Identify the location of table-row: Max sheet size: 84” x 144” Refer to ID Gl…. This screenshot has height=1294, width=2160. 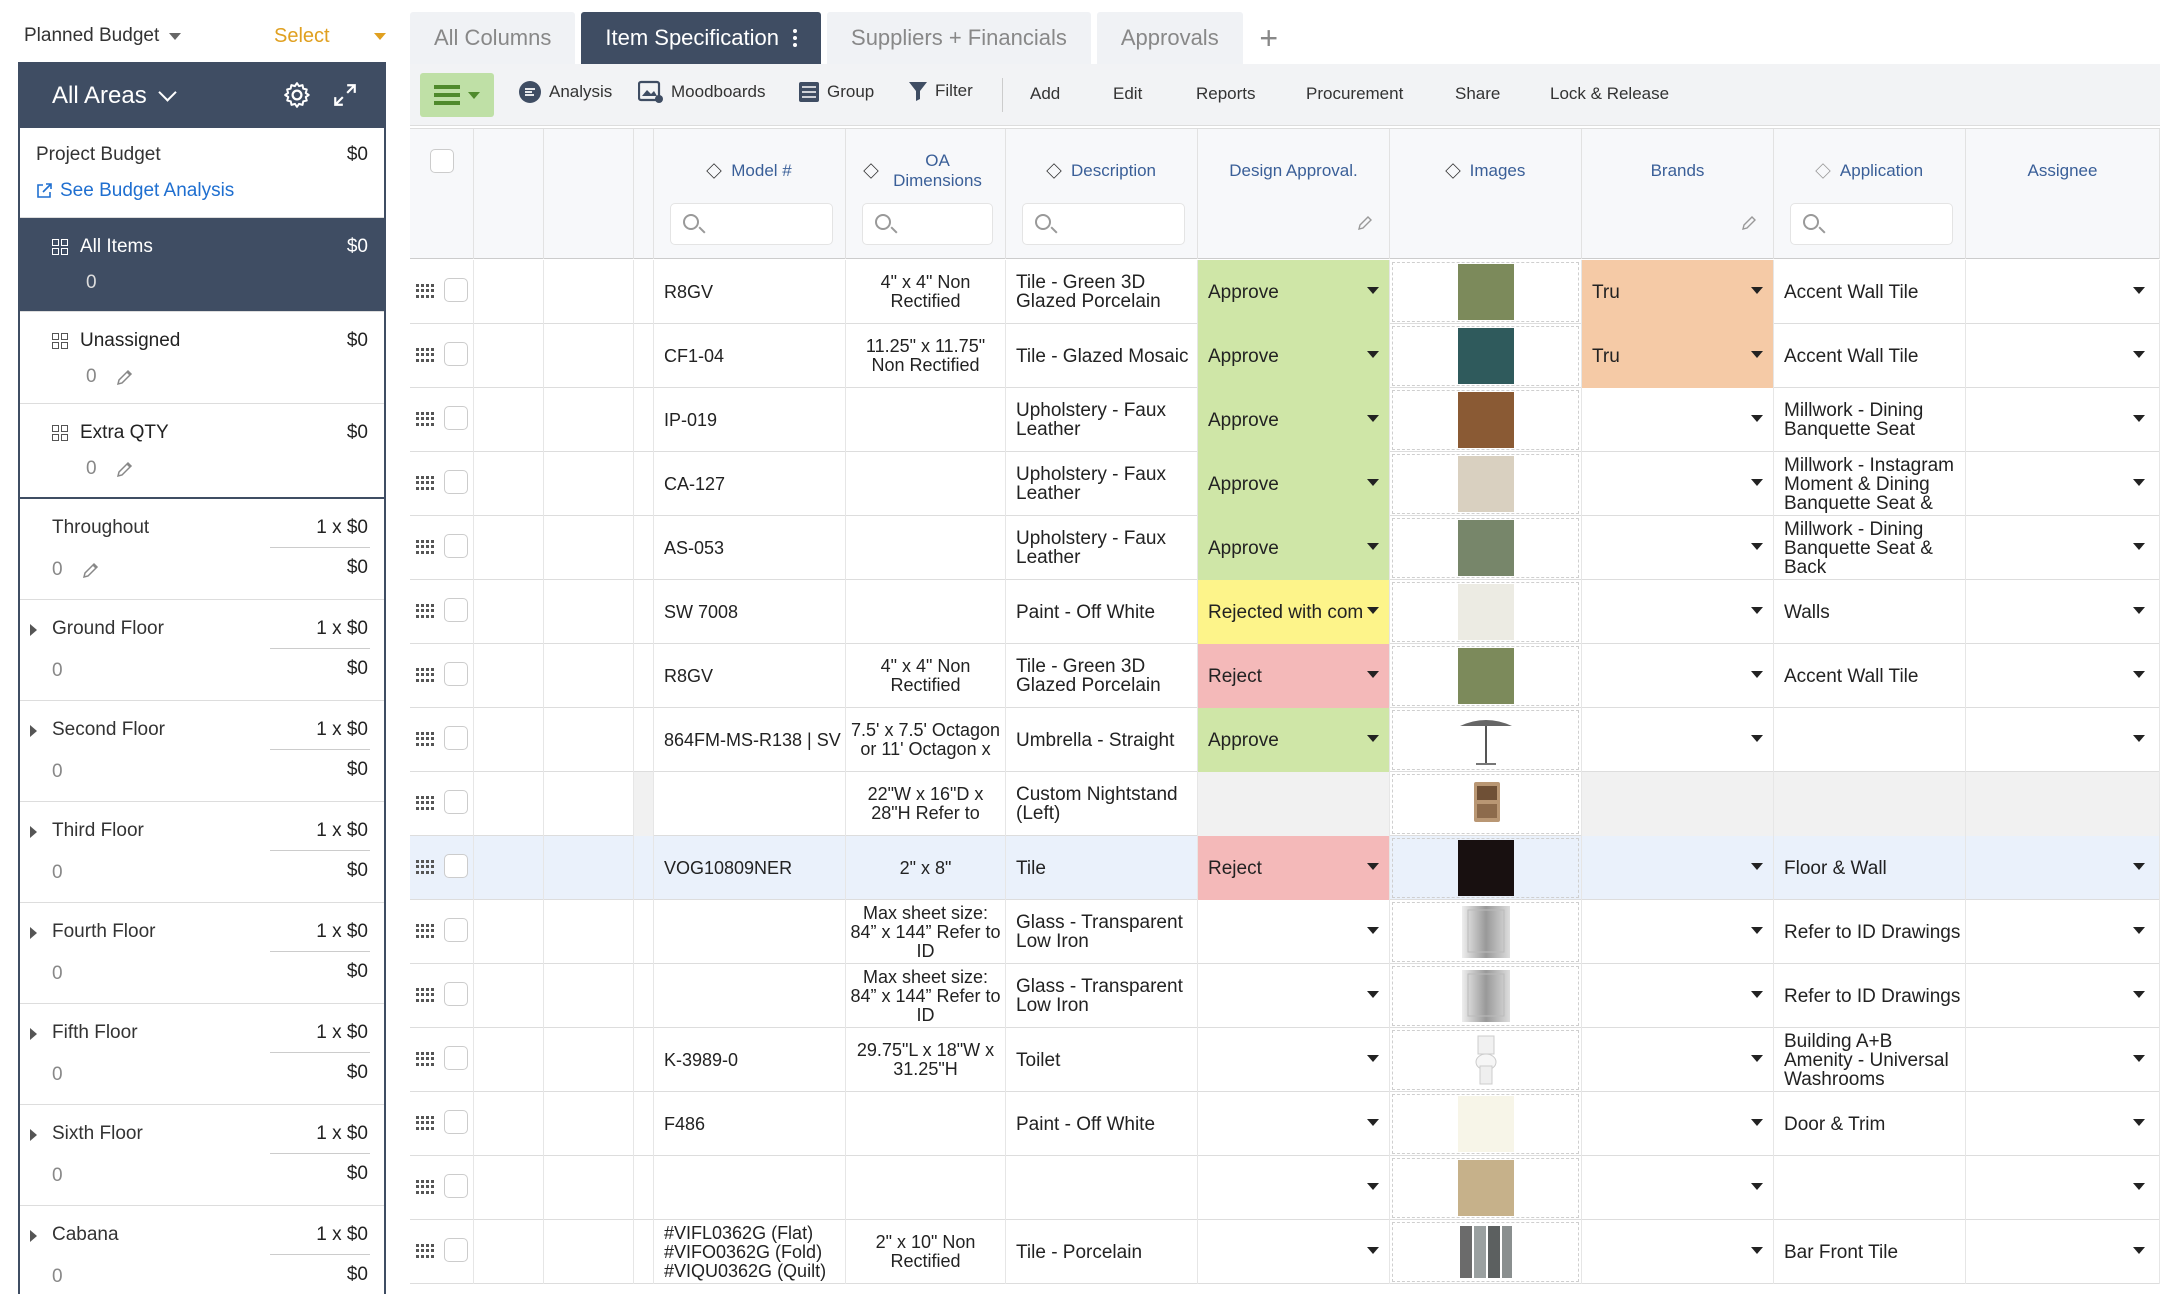
(1285, 996).